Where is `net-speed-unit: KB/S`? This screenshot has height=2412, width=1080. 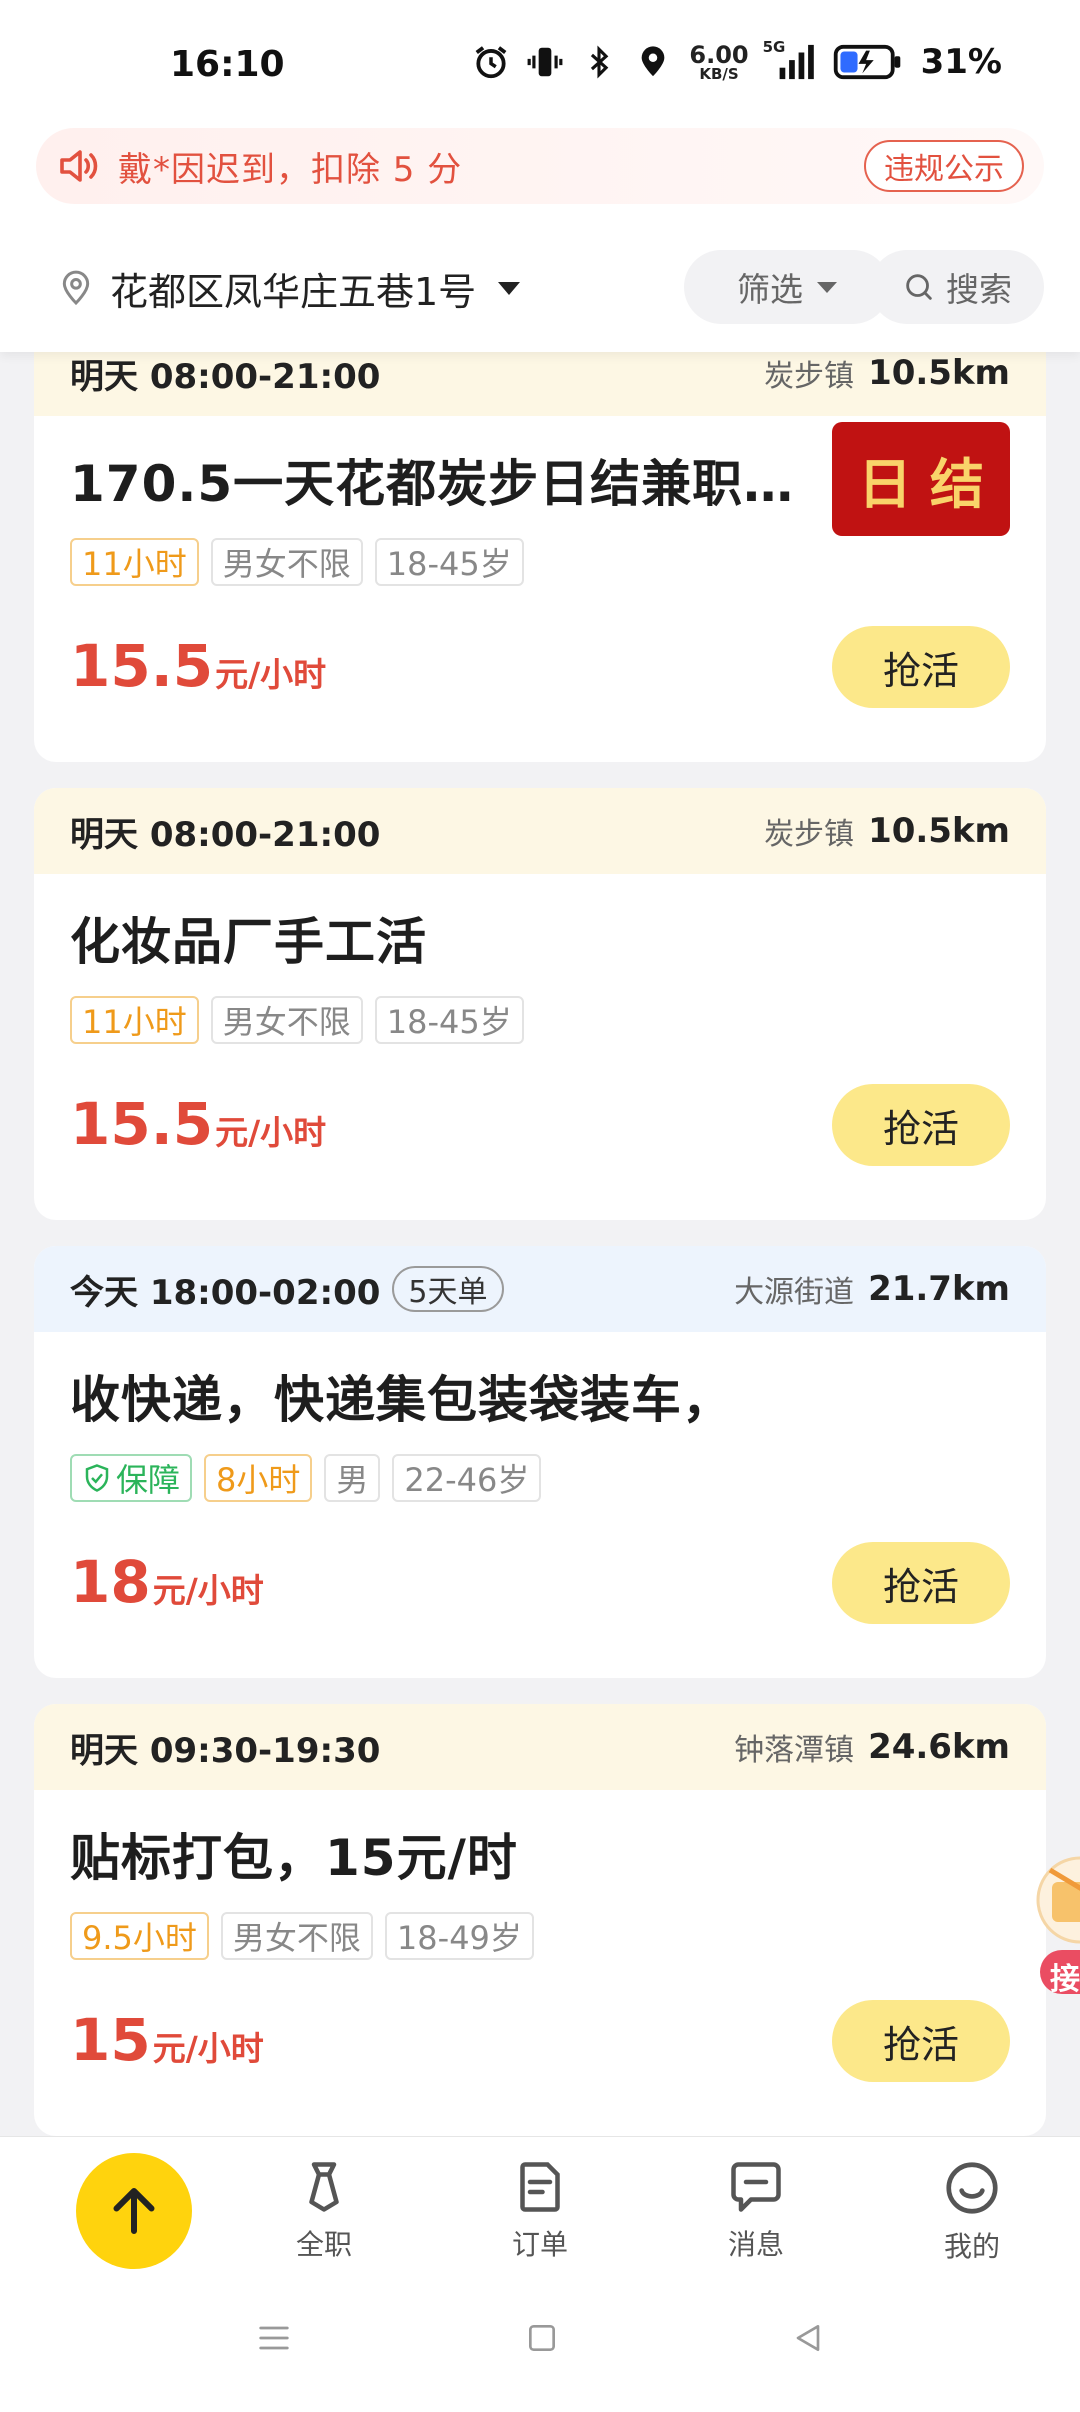
net-speed-unit: KB/S is located at coordinates (719, 73).